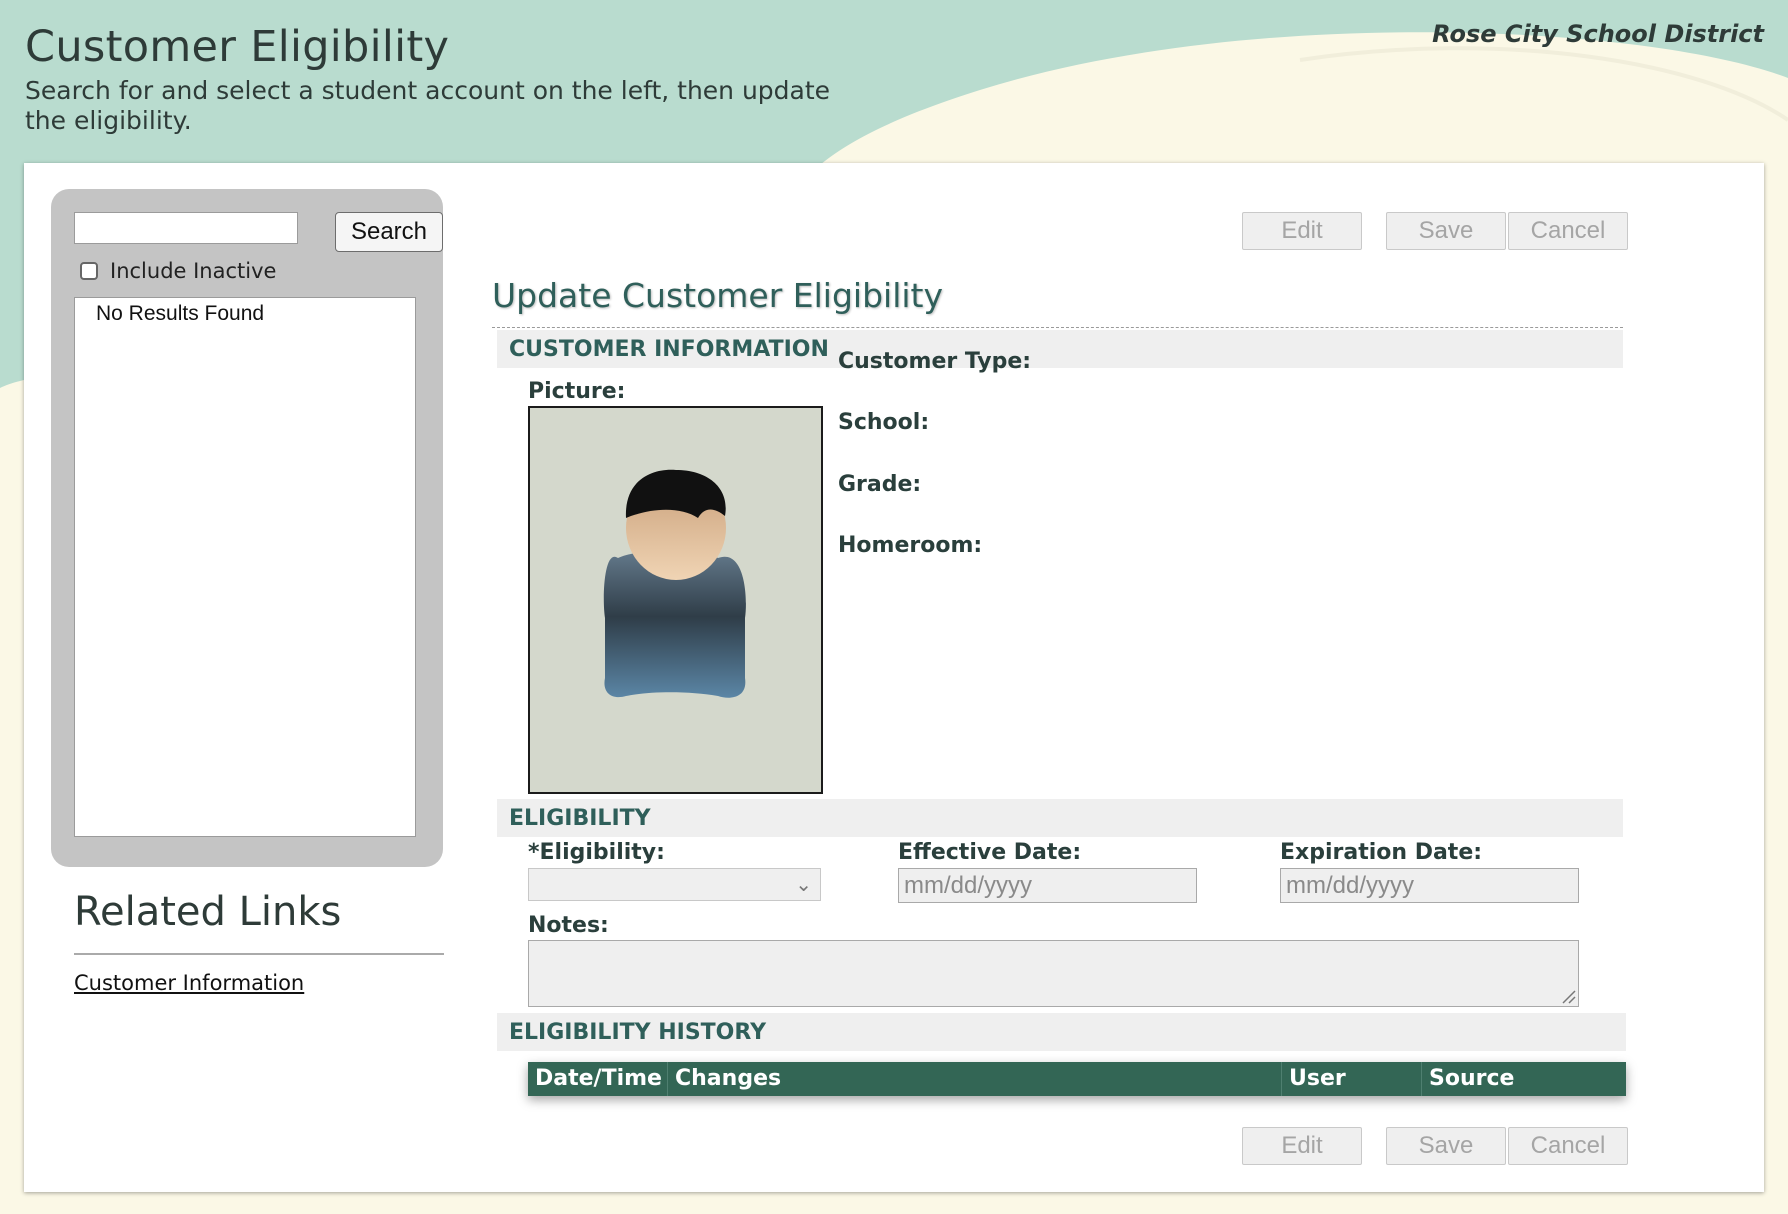  I want to click on grade-label: Grade:, so click(880, 484).